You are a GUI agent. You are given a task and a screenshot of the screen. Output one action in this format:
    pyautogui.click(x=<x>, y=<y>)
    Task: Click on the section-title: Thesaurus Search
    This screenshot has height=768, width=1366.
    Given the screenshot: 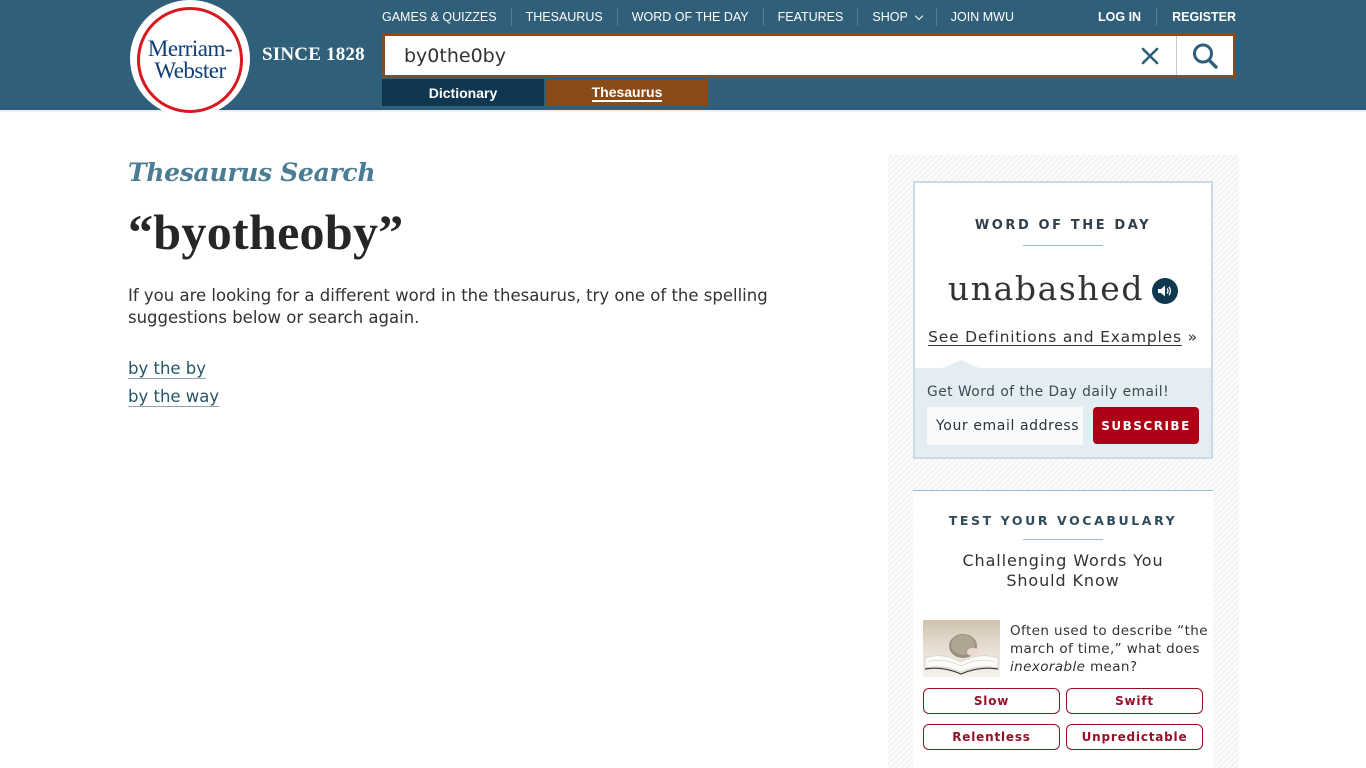 What is the action you would take?
    pyautogui.click(x=252, y=172)
    